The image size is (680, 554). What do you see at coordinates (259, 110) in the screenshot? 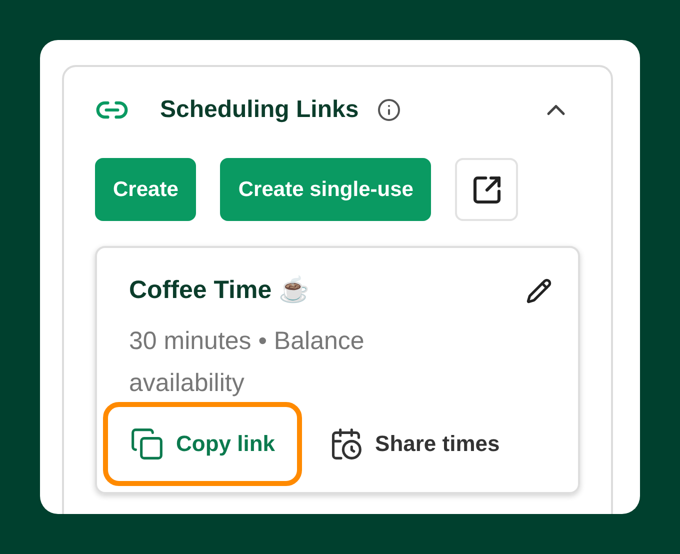
I see `panel-title: Scheduling Links` at bounding box center [259, 110].